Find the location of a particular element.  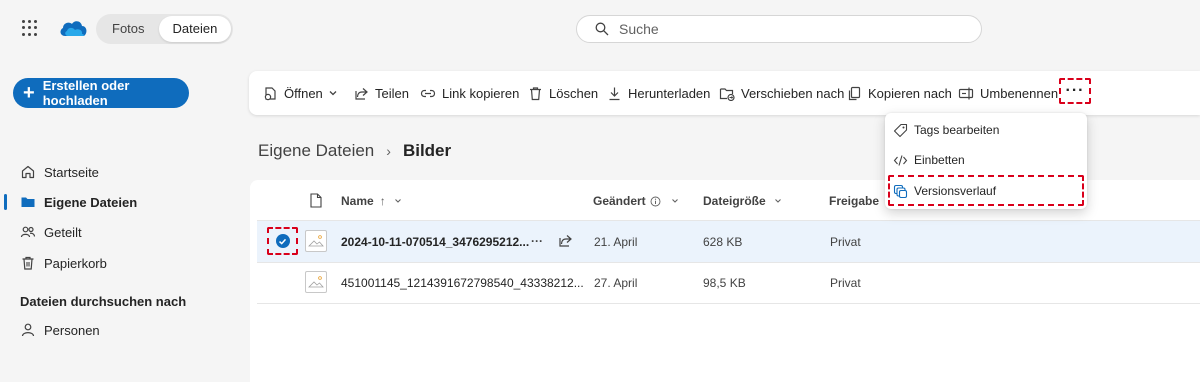

sidebar-item-eigene-dateien: Eigene Dateien is located at coordinates (78, 202).